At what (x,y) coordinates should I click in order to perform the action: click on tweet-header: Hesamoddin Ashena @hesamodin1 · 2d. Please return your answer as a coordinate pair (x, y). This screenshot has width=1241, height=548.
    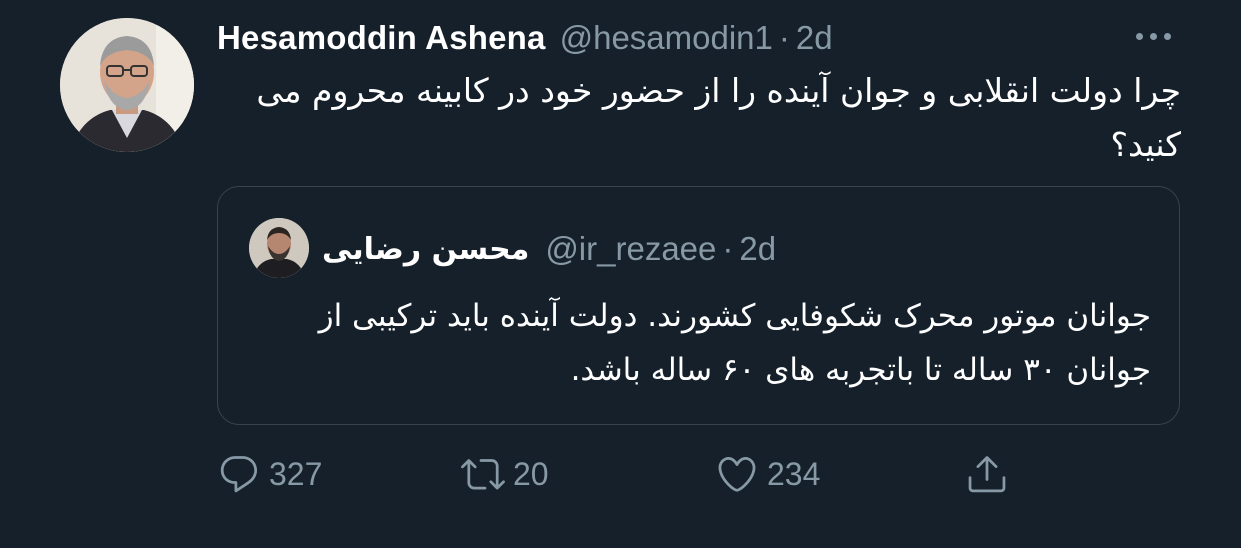
    Looking at the image, I should click on (525, 38).